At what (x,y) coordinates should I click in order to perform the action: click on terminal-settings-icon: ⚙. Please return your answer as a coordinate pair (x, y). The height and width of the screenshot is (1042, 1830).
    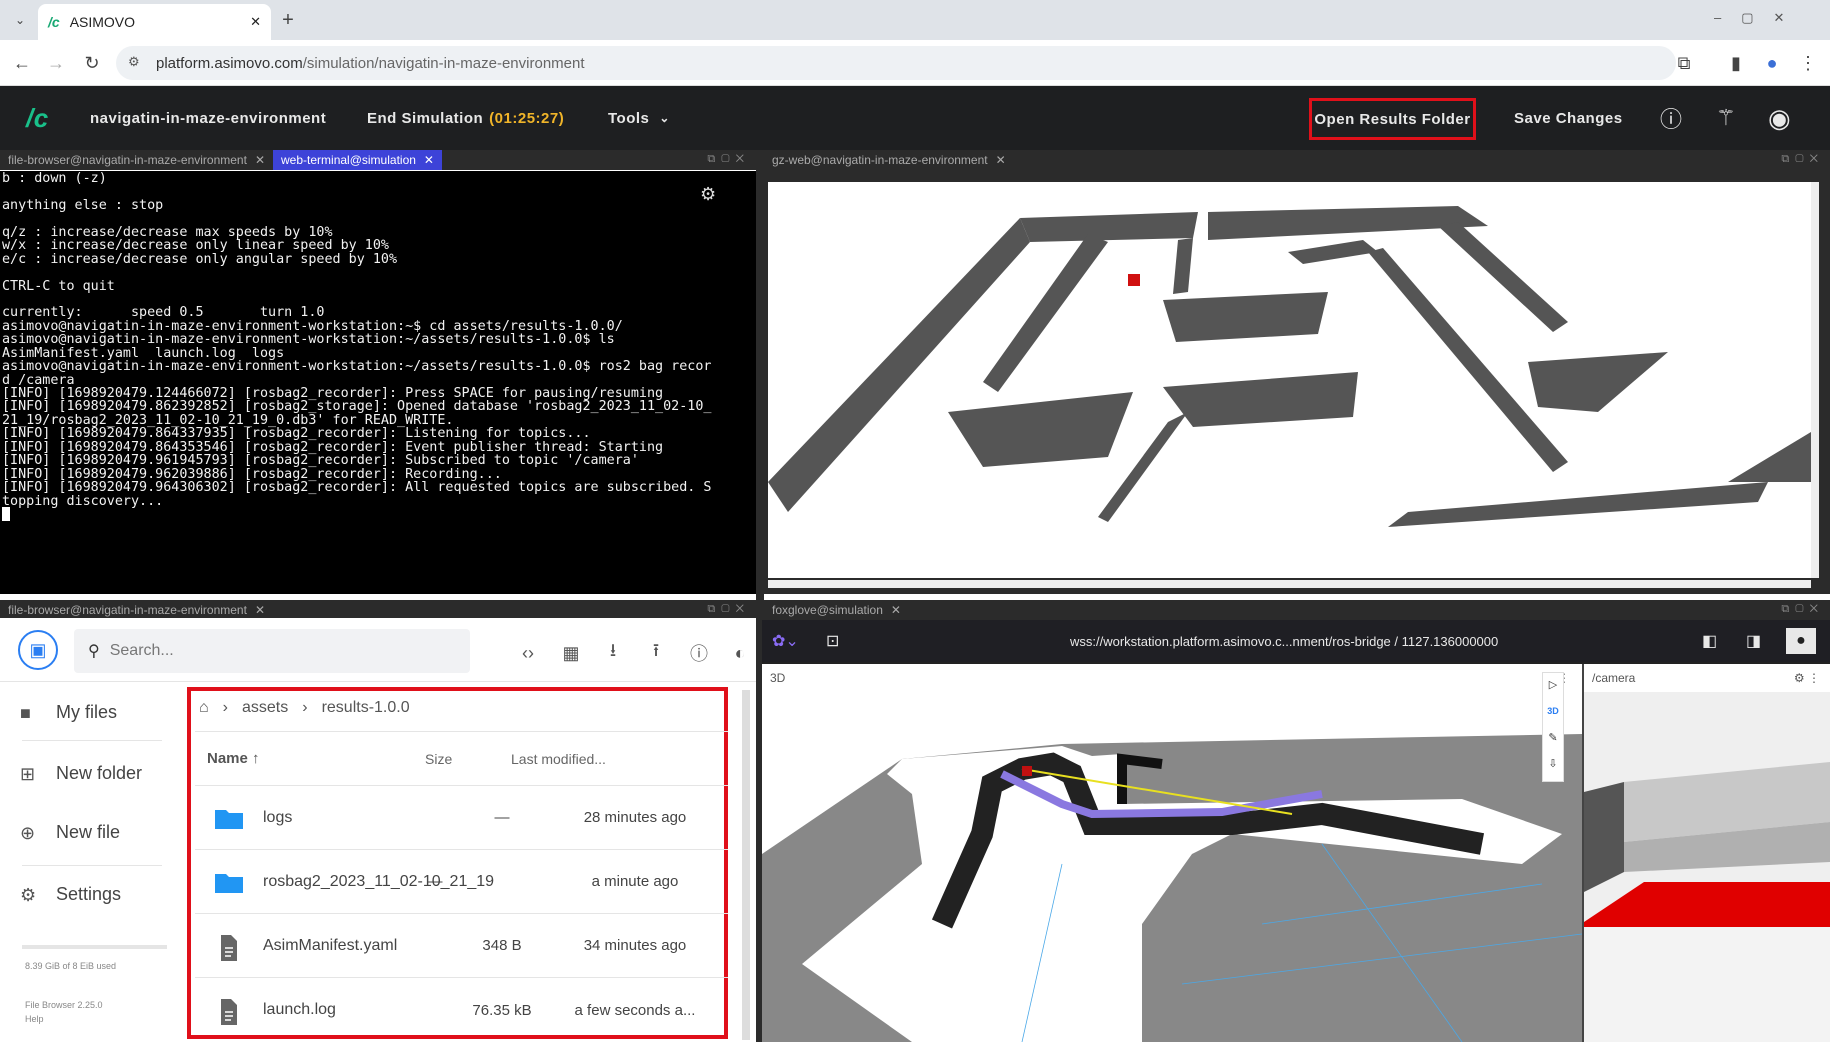
    Looking at the image, I should click on (708, 194).